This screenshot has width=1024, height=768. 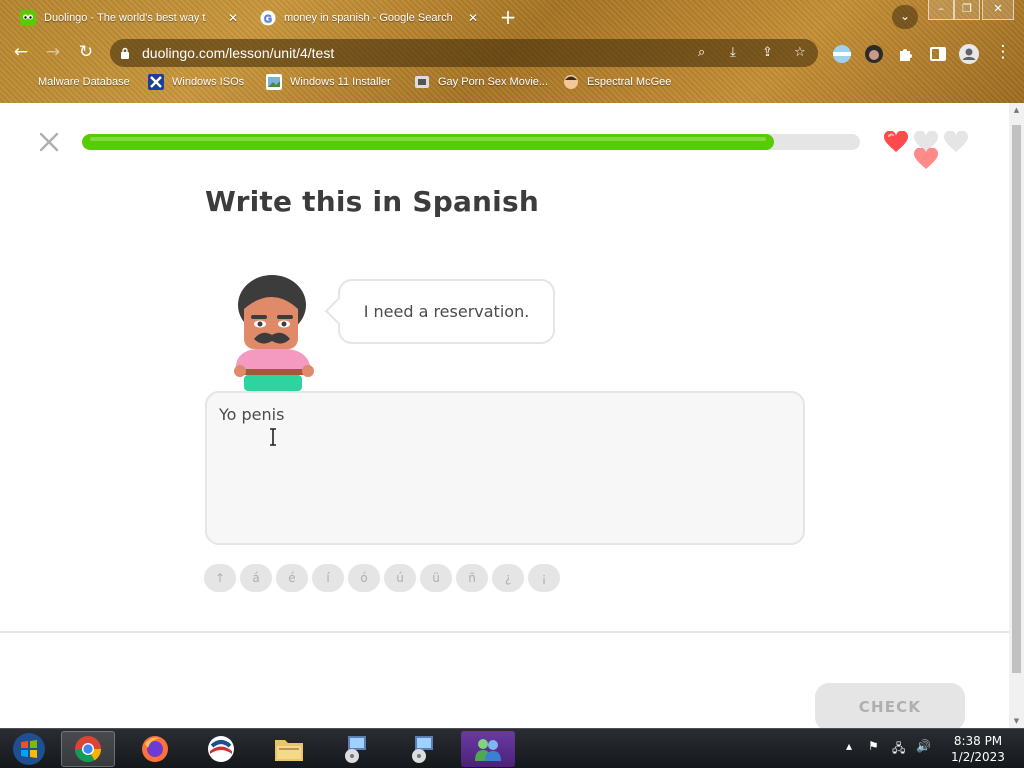 What do you see at coordinates (906, 54) in the screenshot?
I see `extensions-puzzle-icon` at bounding box center [906, 54].